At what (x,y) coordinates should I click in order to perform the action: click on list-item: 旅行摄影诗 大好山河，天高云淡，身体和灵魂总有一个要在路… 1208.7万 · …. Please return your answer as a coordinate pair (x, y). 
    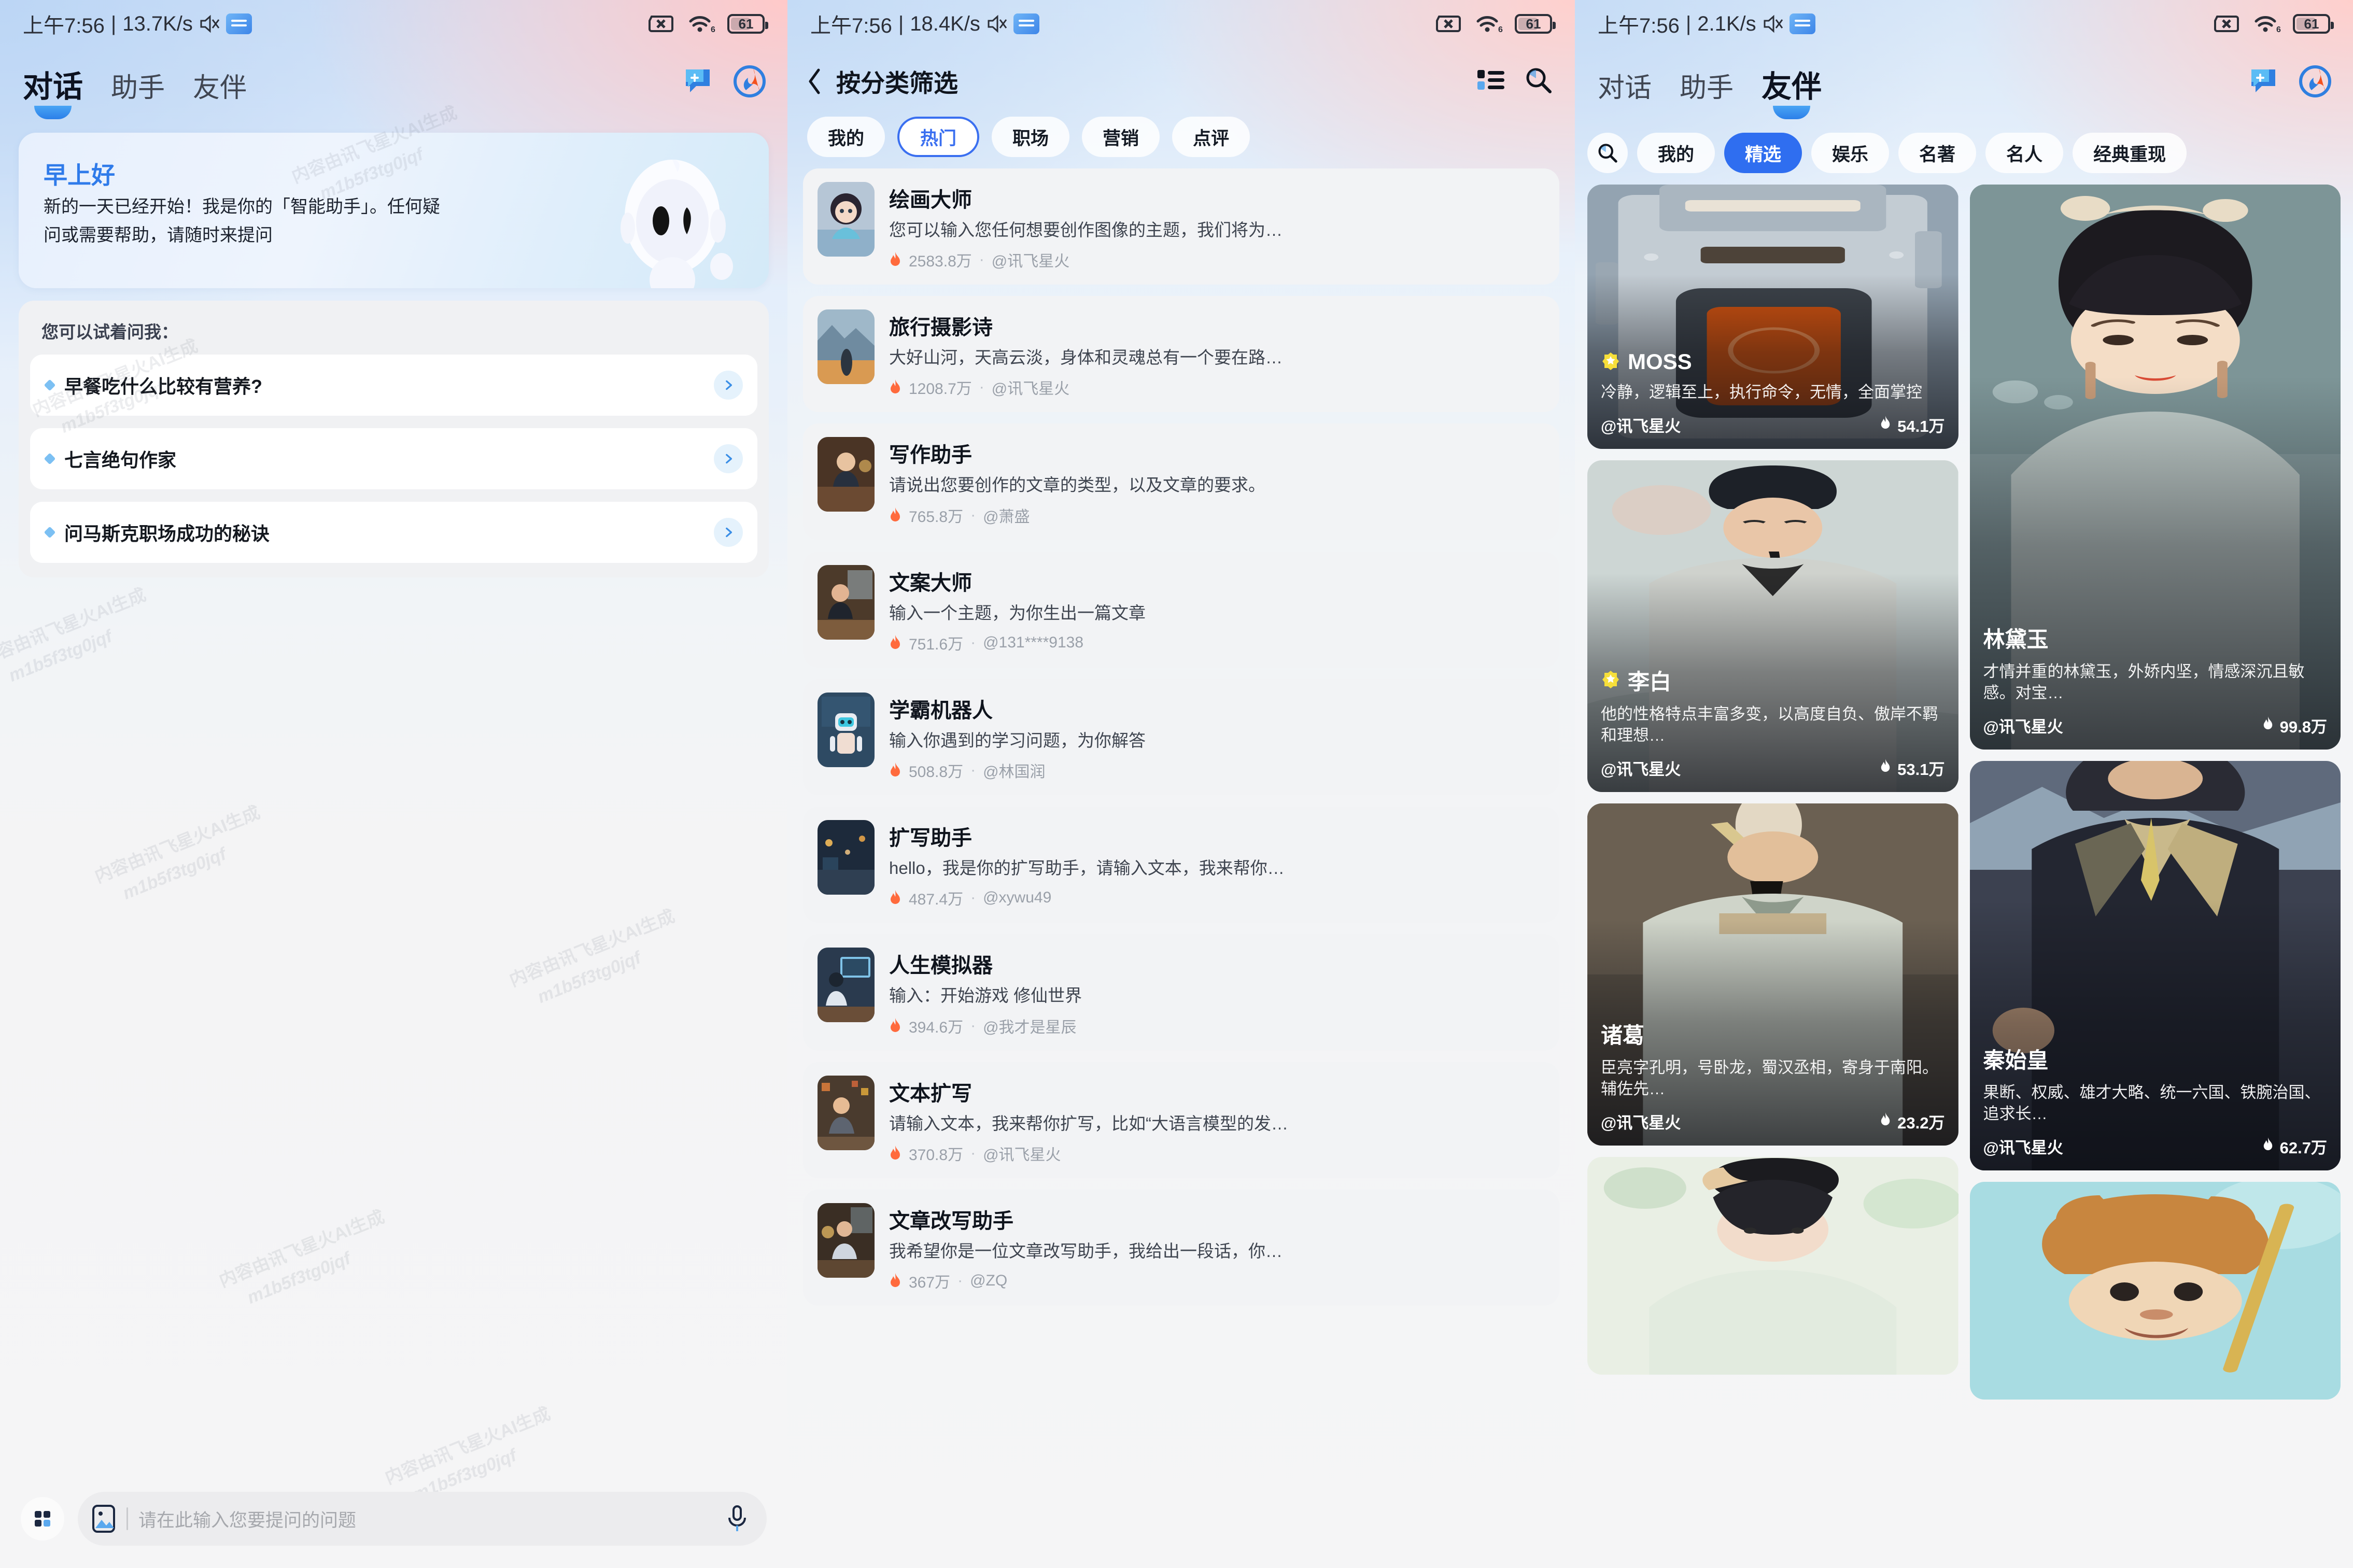
    Looking at the image, I should click on (1181, 354).